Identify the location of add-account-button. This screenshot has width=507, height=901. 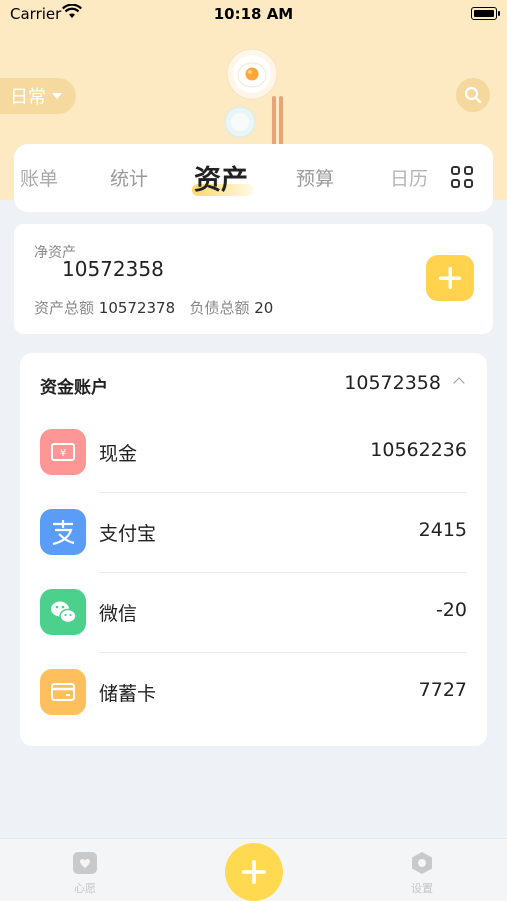
(450, 278).